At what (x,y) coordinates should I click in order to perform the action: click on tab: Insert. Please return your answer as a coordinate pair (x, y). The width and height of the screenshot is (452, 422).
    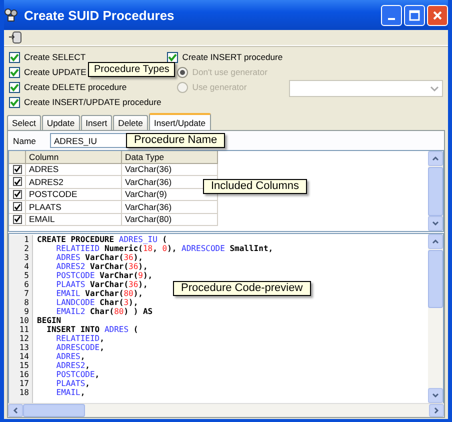
    Looking at the image, I should click on (96, 122).